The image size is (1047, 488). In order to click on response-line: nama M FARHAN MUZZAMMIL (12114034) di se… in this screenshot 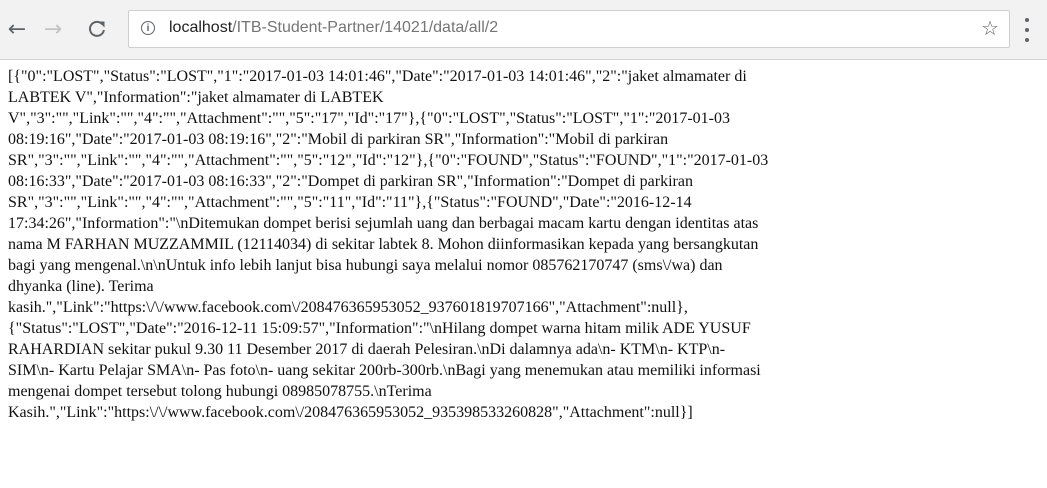, I will do `click(383, 244)`.